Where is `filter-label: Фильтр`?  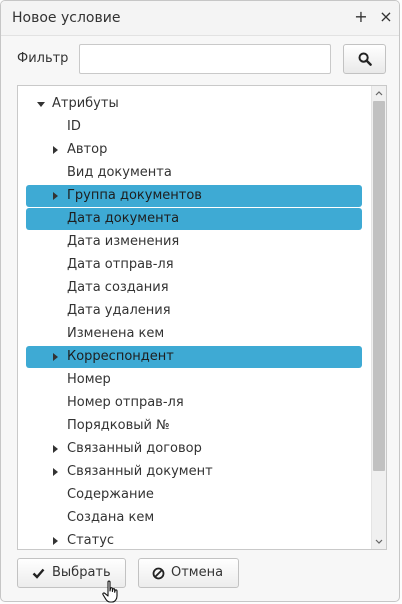 filter-label: Фильтр is located at coordinates (43, 58).